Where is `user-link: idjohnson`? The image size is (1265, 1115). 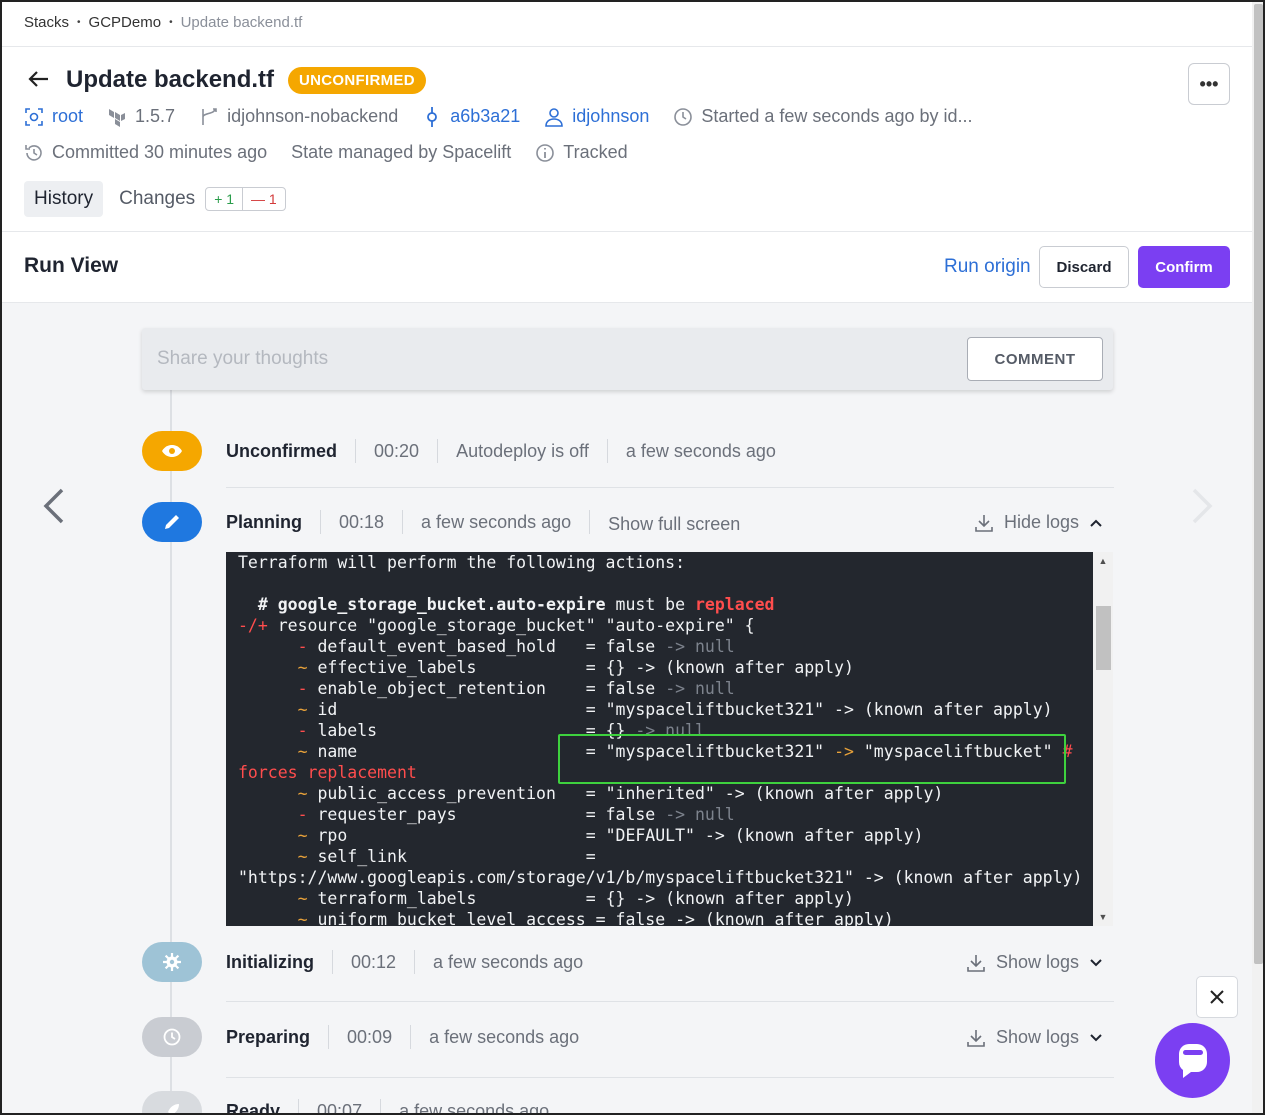 user-link: idjohnson is located at coordinates (596, 116).